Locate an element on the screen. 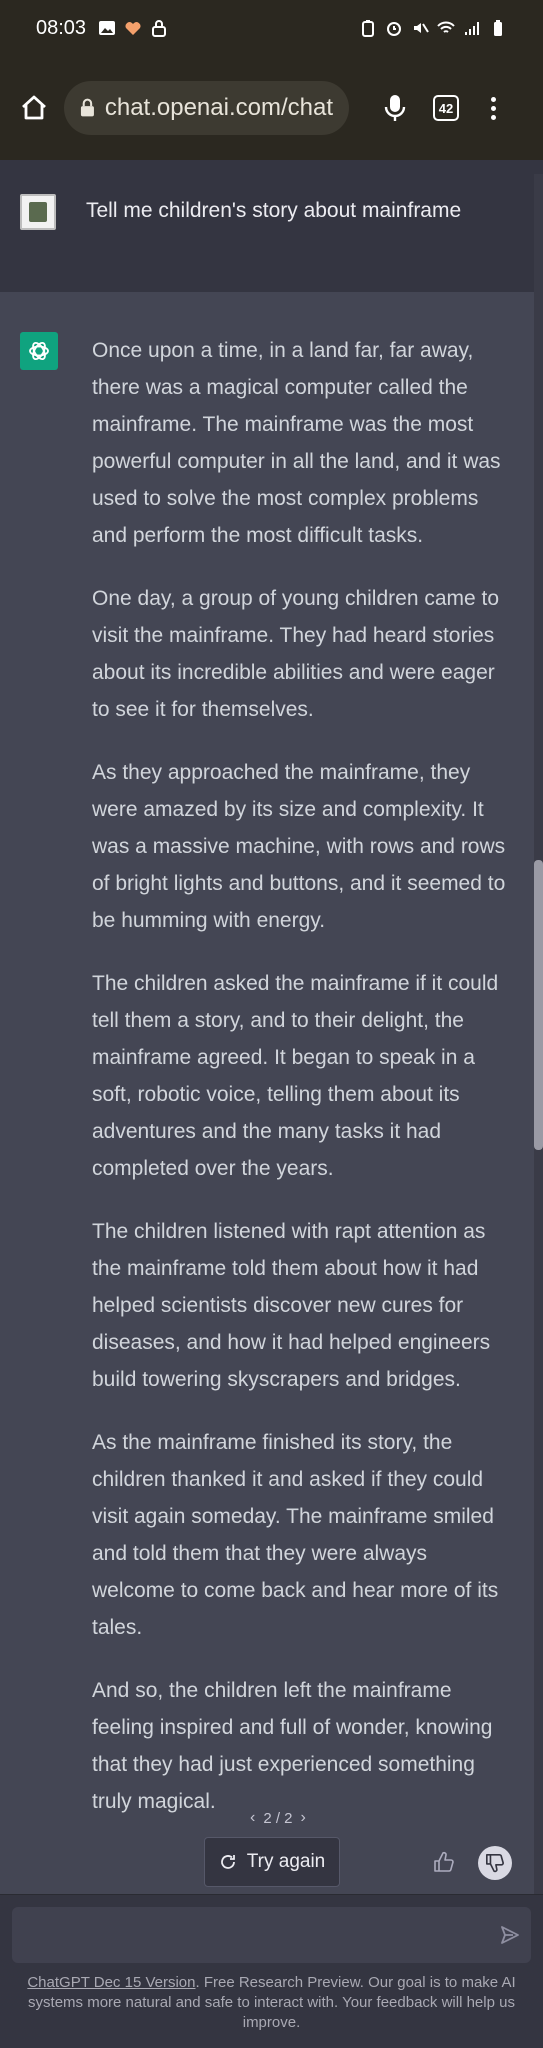  user-avatar is located at coordinates (38, 212).